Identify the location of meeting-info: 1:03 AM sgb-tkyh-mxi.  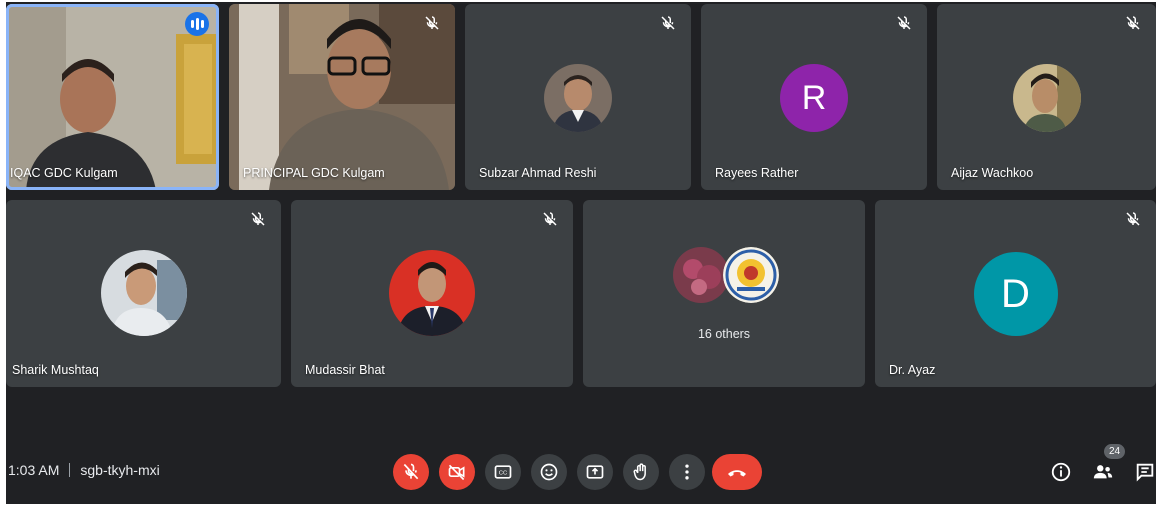
(84, 470).